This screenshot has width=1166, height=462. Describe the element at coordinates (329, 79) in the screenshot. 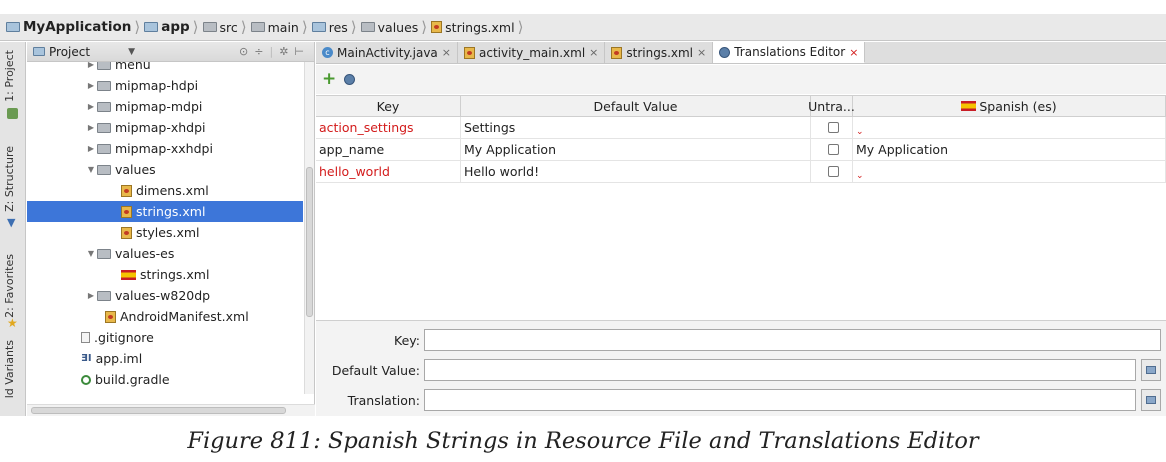

I see `add-key-button: +` at that location.